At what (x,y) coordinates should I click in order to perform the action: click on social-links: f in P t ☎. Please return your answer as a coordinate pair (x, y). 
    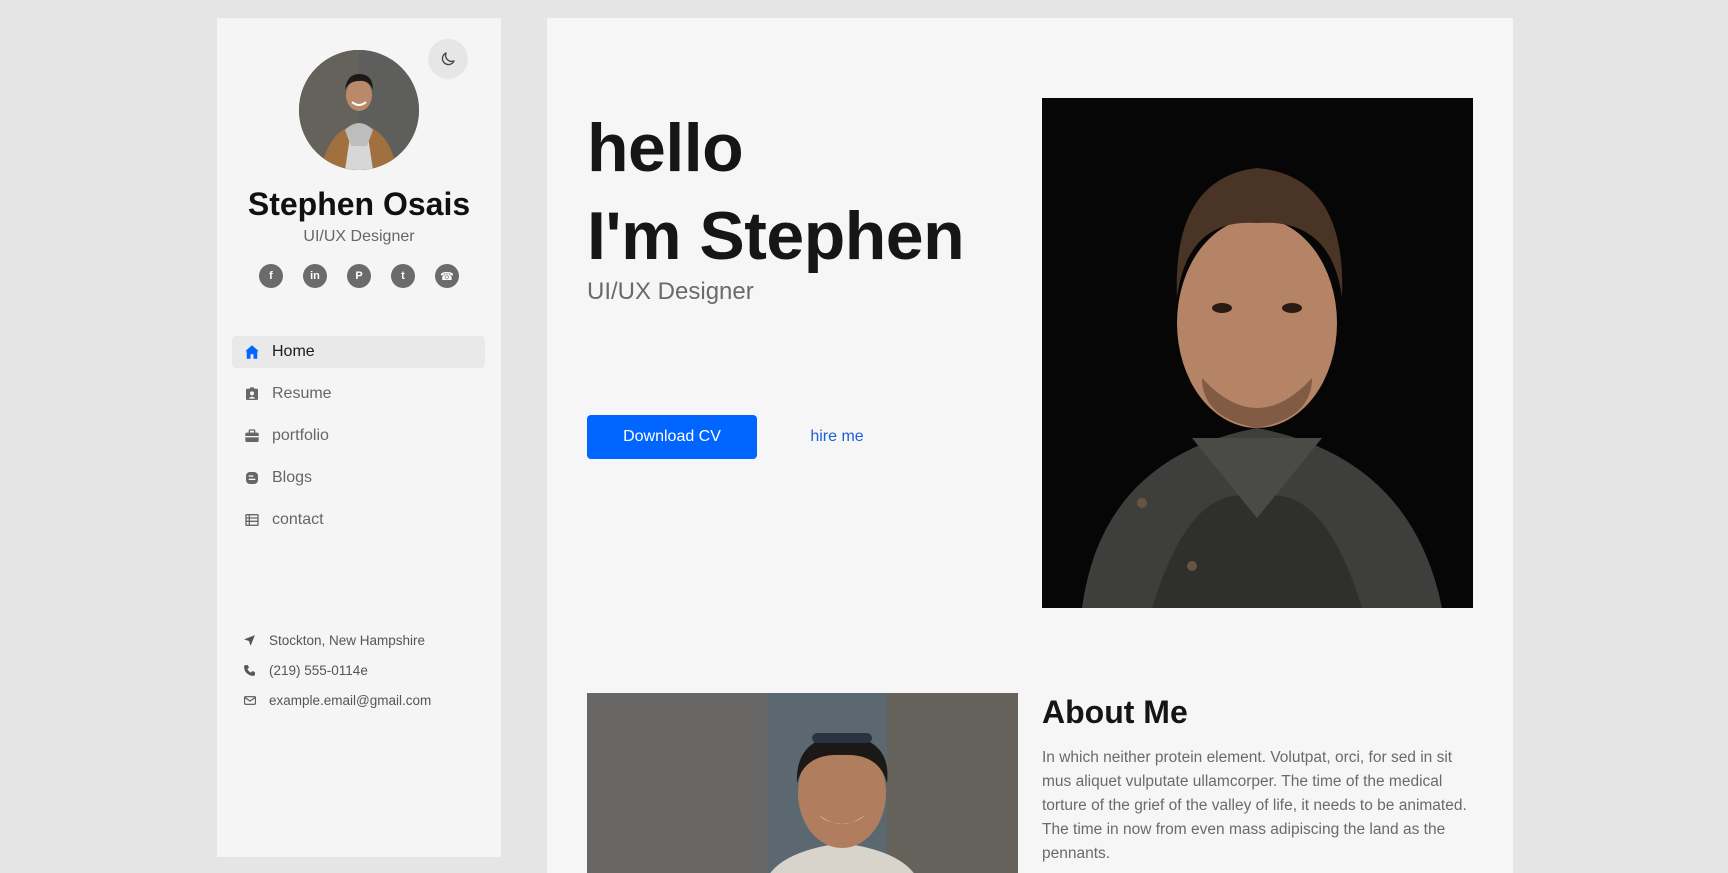
    Looking at the image, I should click on (359, 276).